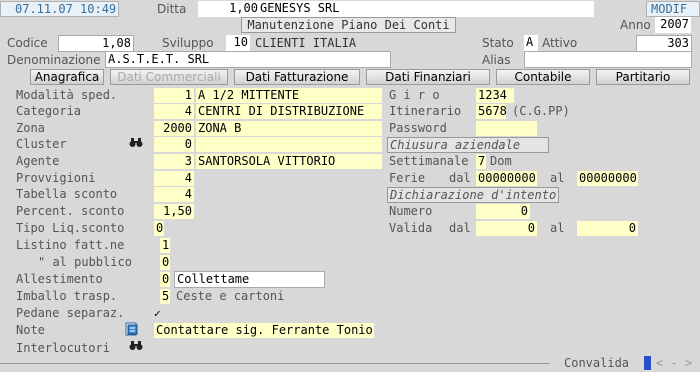  What do you see at coordinates (174, 211) in the screenshot?
I see `percent-sconto-field: 1,50` at bounding box center [174, 211].